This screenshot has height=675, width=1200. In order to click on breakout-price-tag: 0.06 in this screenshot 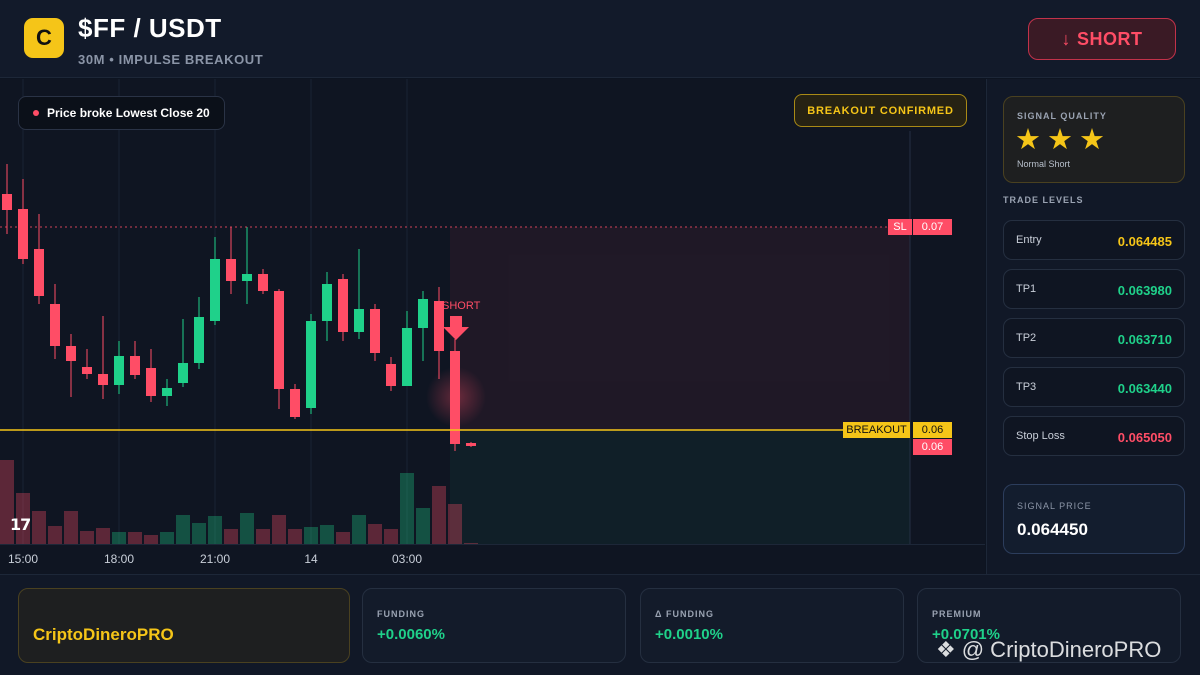, I will do `click(932, 430)`.